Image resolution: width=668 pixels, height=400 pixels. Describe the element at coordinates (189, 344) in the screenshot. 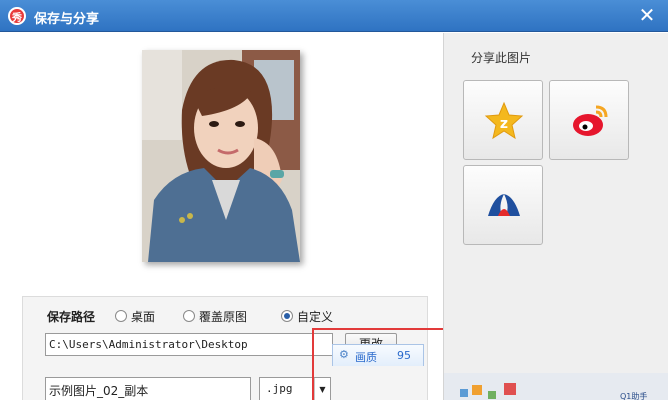

I see `save-path-field: C:\Users\Administrator\Desktop` at that location.